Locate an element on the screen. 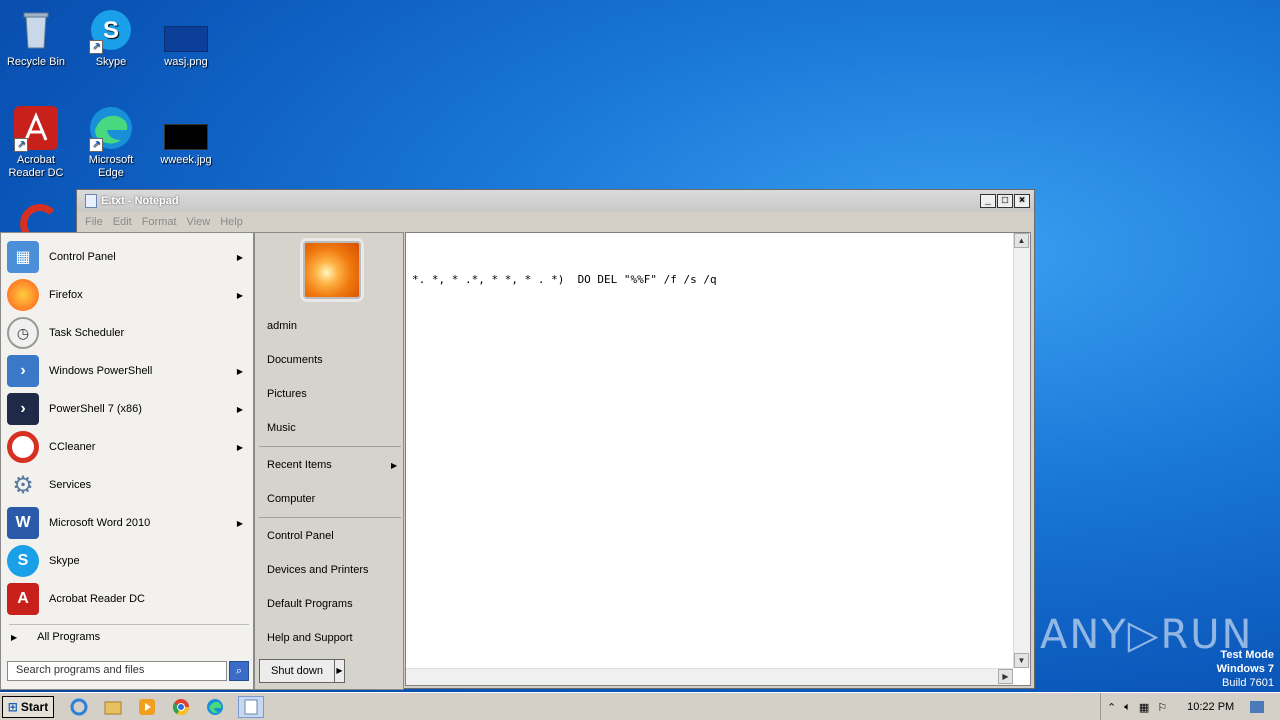 The image size is (1280, 720). program-acrobat: A Acrobat Reader DC is located at coordinates (128, 599).